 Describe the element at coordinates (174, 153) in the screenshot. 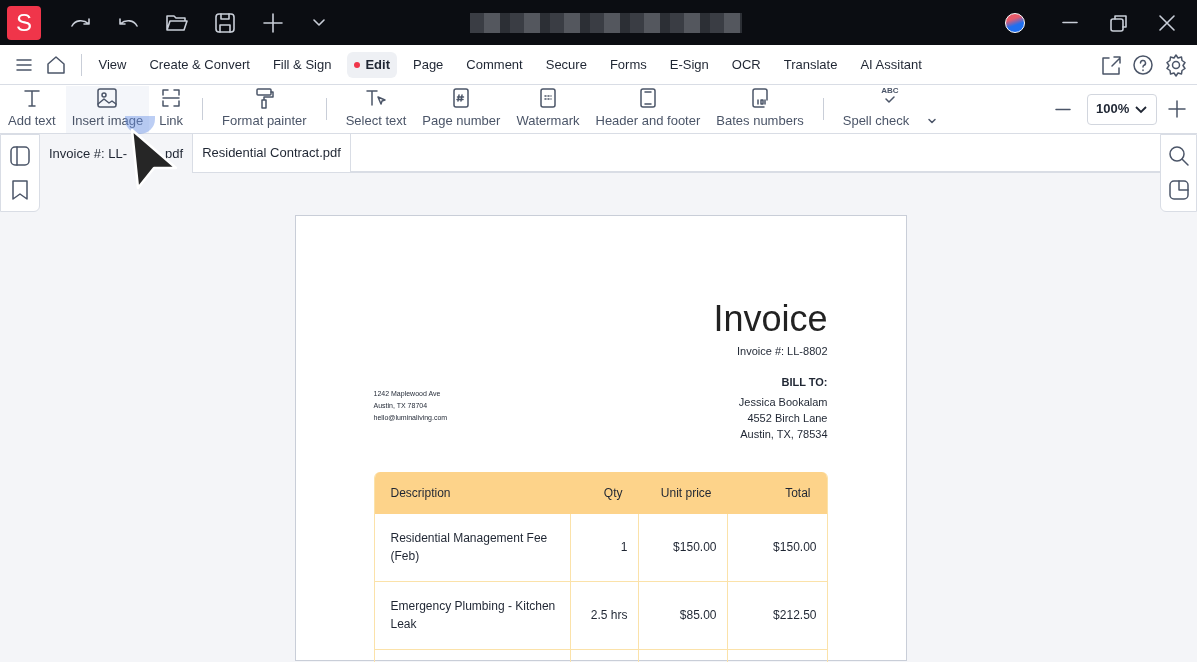

I see `tab-label: pdf` at that location.